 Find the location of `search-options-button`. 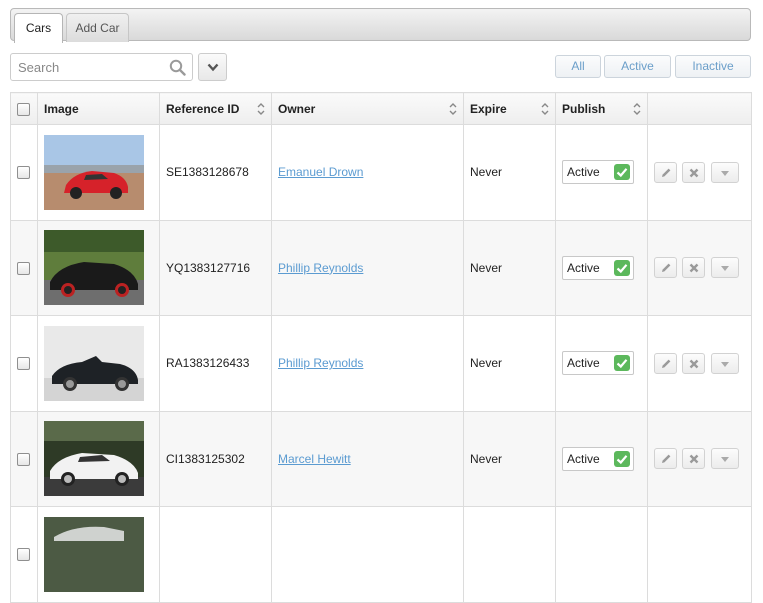

search-options-button is located at coordinates (212, 67).